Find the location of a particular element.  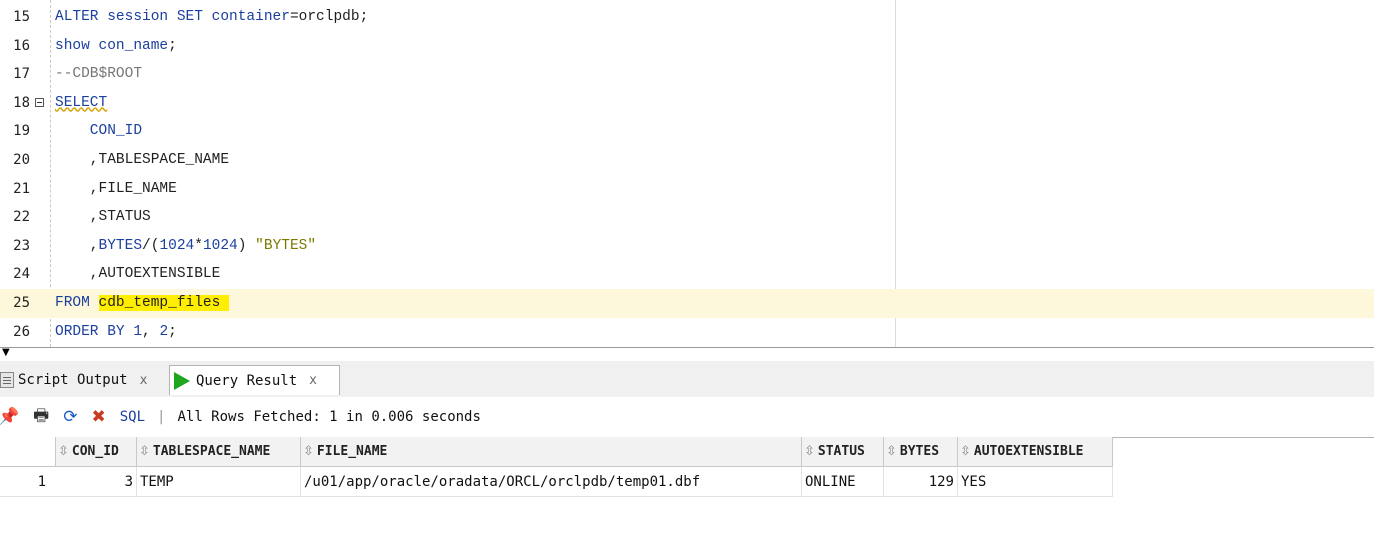

code-text: ,AUTOEXTENSIBLE is located at coordinates (138, 274).